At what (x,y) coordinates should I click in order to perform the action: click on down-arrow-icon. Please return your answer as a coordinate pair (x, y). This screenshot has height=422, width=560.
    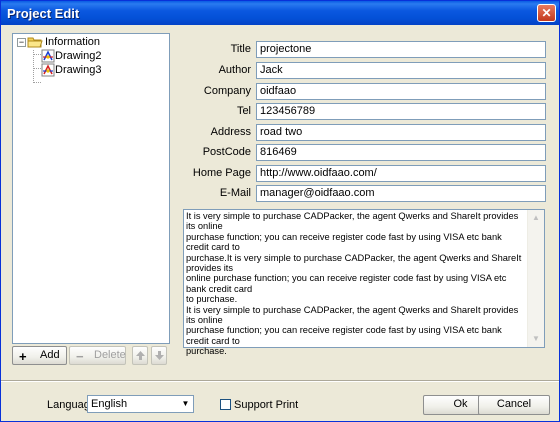
    Looking at the image, I should click on (159, 355).